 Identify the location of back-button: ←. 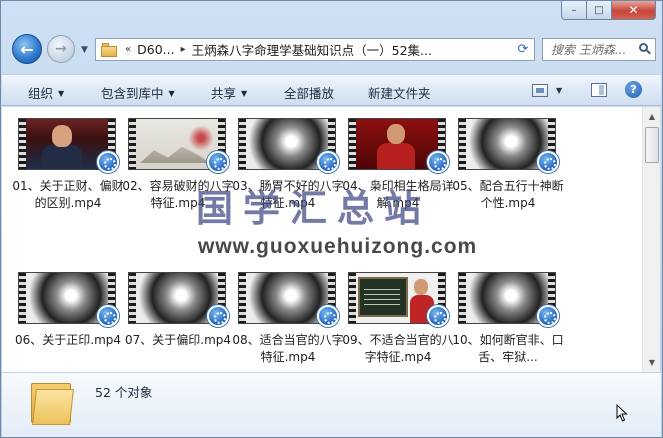
(27, 49).